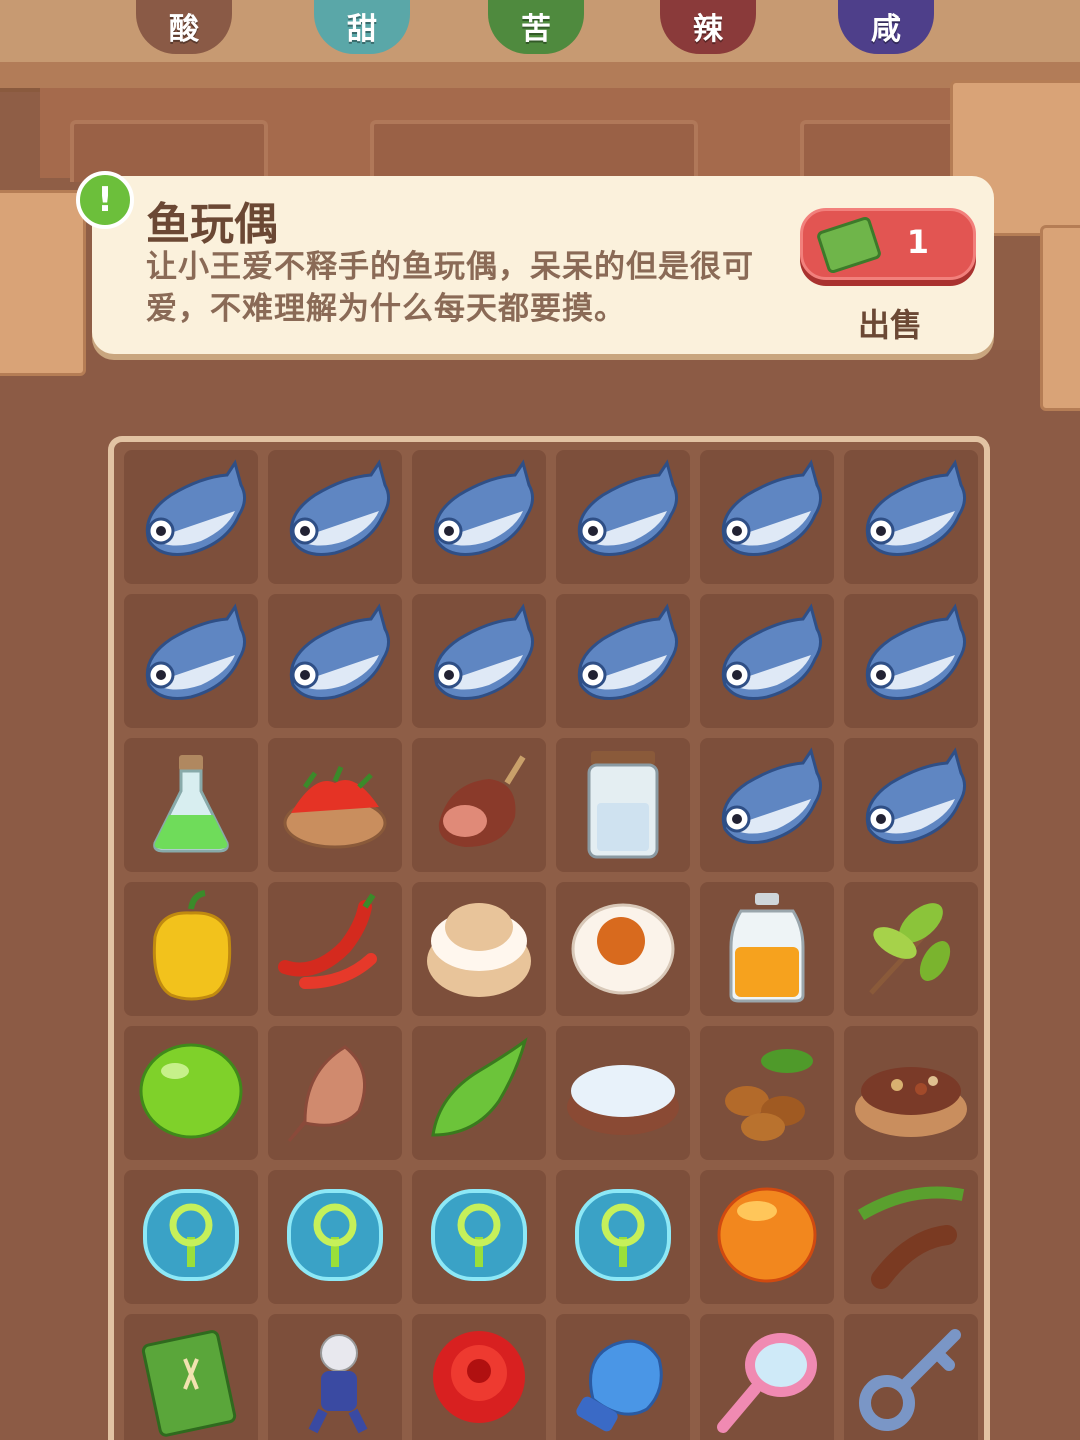 Image resolution: width=1080 pixels, height=1440 pixels. What do you see at coordinates (708, 29) in the screenshot?
I see `flavor-jar-label: 辣` at bounding box center [708, 29].